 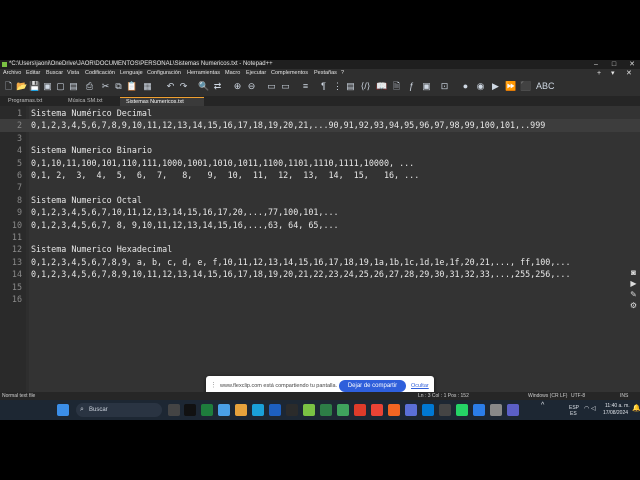 What do you see at coordinates (444, 86) in the screenshot?
I see `monitoring-icon: ⊡` at bounding box center [444, 86].